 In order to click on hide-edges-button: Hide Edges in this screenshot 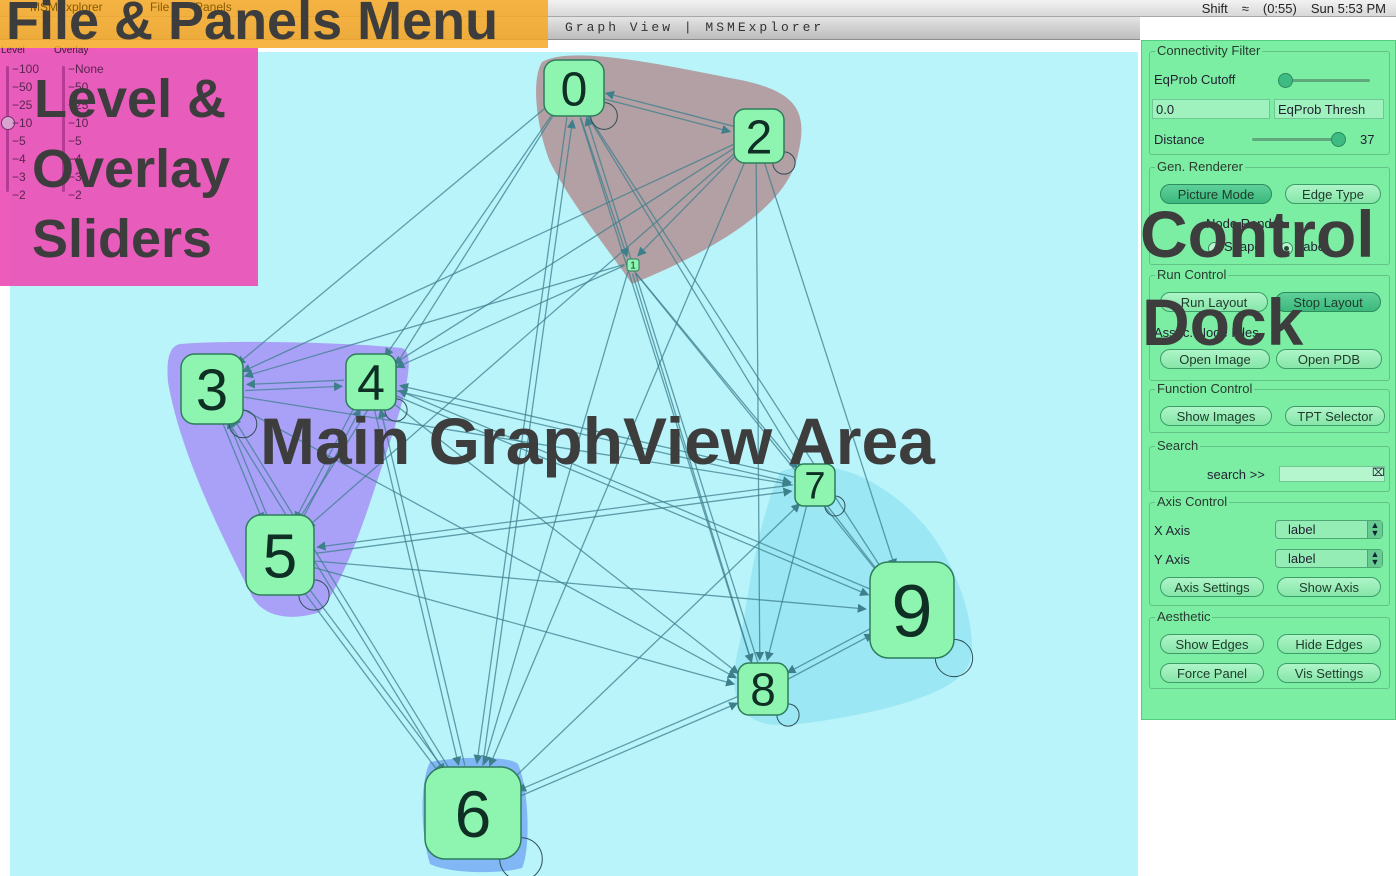, I will do `click(1329, 644)`.